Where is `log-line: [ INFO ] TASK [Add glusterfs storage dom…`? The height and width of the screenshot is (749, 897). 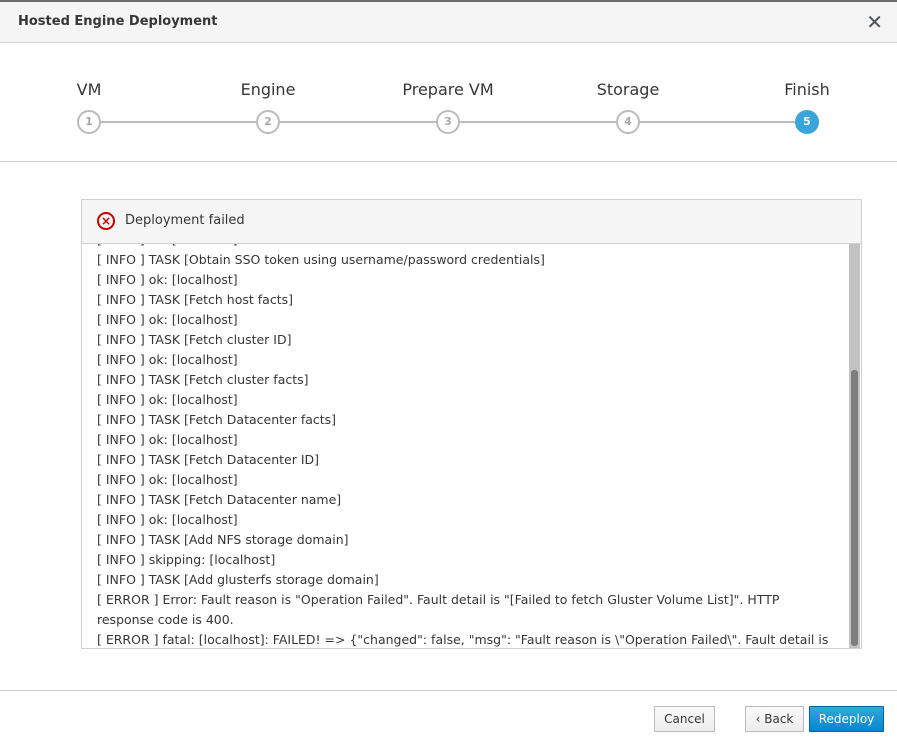 log-line: [ INFO ] TASK [Add glusterfs storage dom… is located at coordinates (238, 579).